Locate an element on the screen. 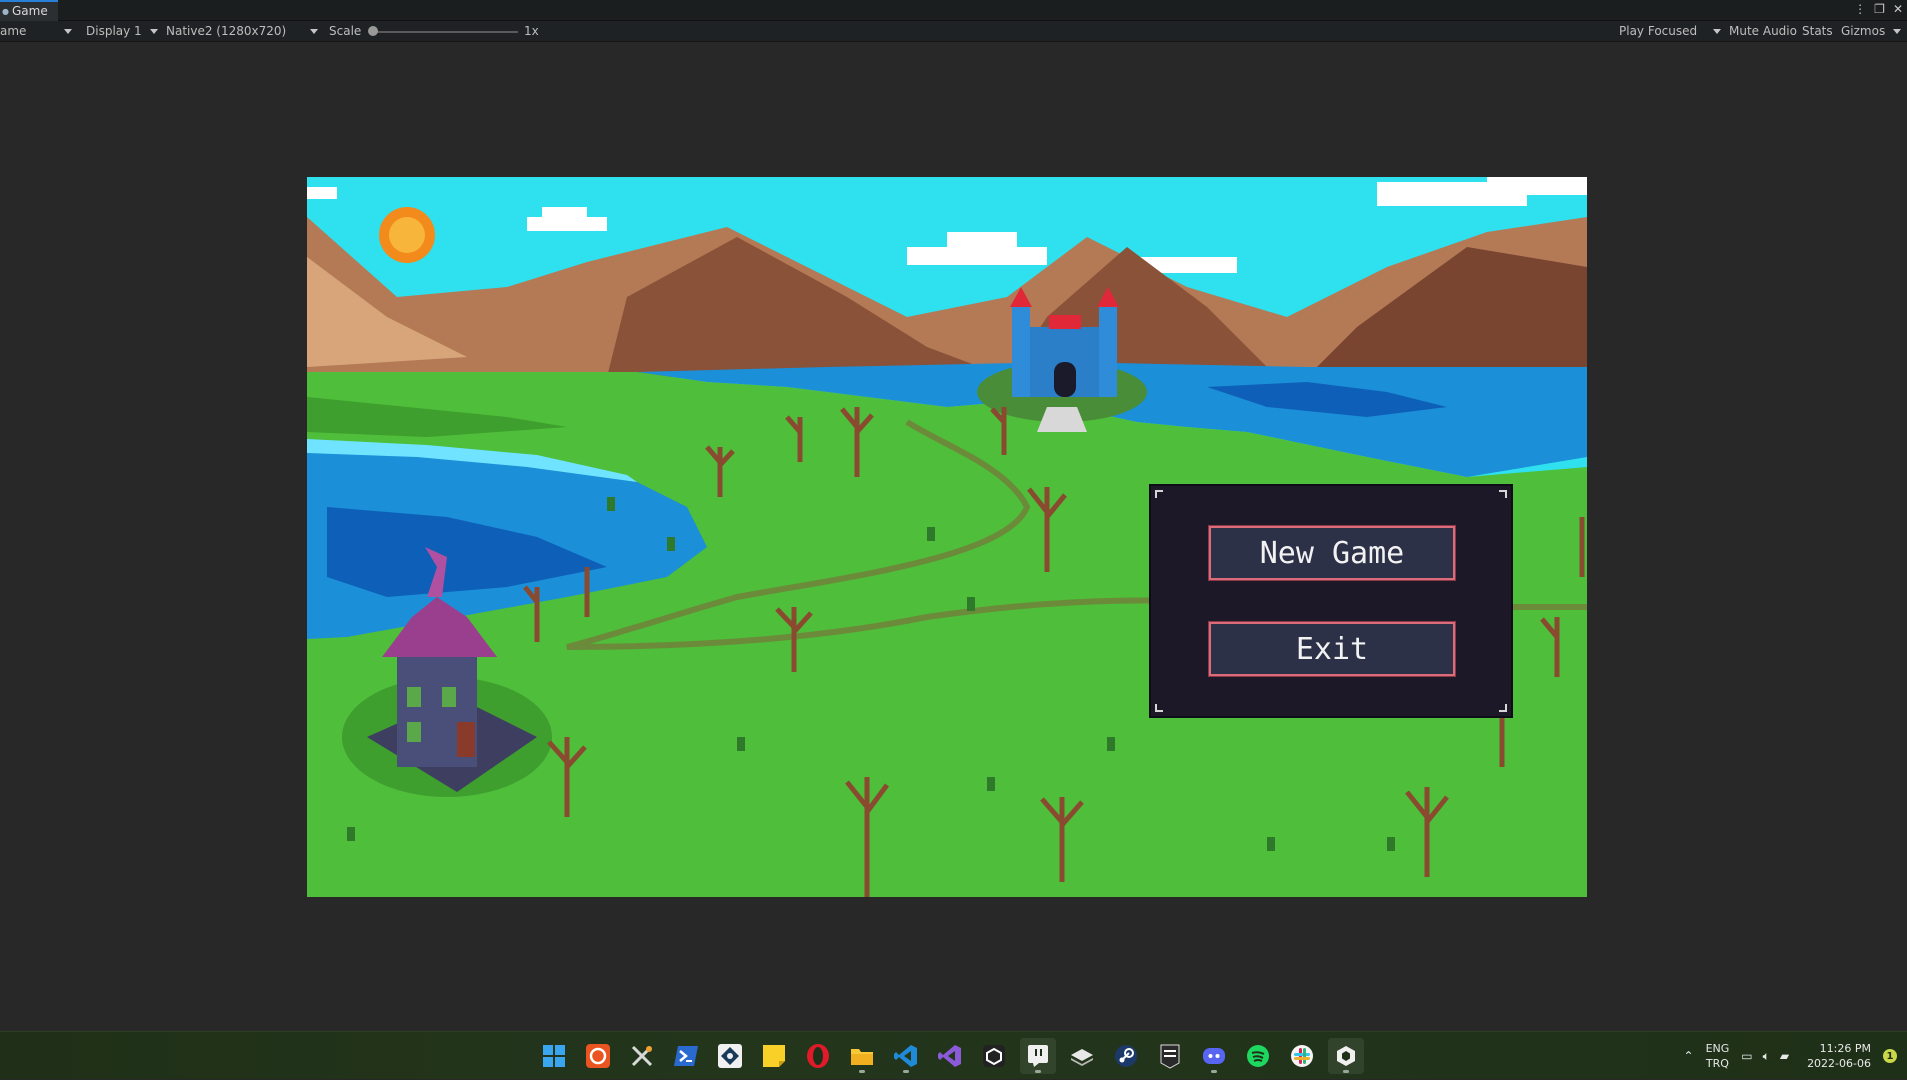  gizmos-button: Gizmos is located at coordinates (1863, 31).